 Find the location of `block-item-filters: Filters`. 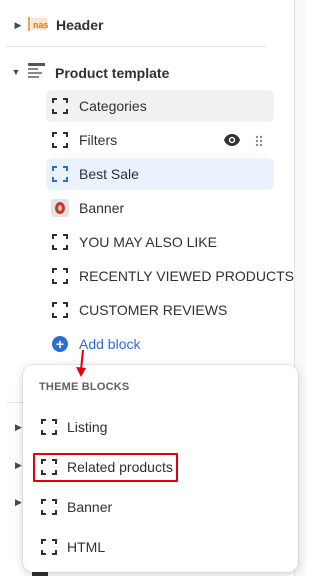

block-item-filters: Filters is located at coordinates (160, 140).